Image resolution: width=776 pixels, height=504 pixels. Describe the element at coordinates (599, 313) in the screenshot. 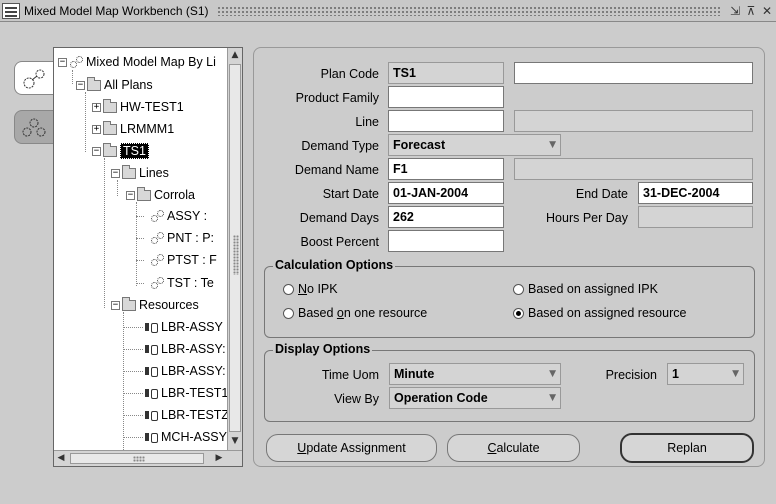

I see `radio-assigned-resource: Based on assigned resource` at that location.